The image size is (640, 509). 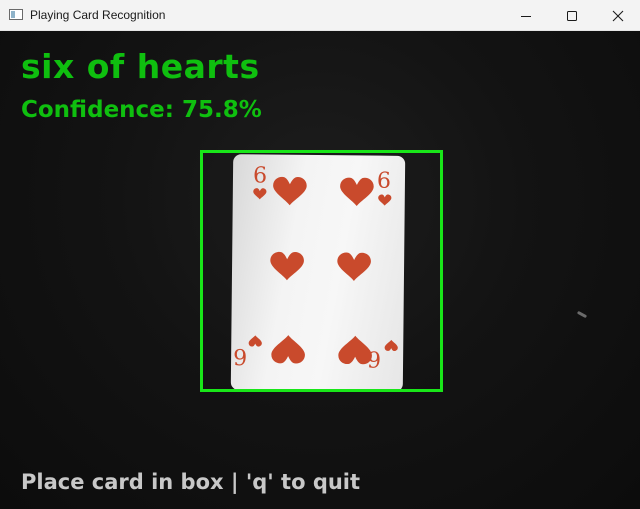 I want to click on minimize-button, so click(x=526, y=15).